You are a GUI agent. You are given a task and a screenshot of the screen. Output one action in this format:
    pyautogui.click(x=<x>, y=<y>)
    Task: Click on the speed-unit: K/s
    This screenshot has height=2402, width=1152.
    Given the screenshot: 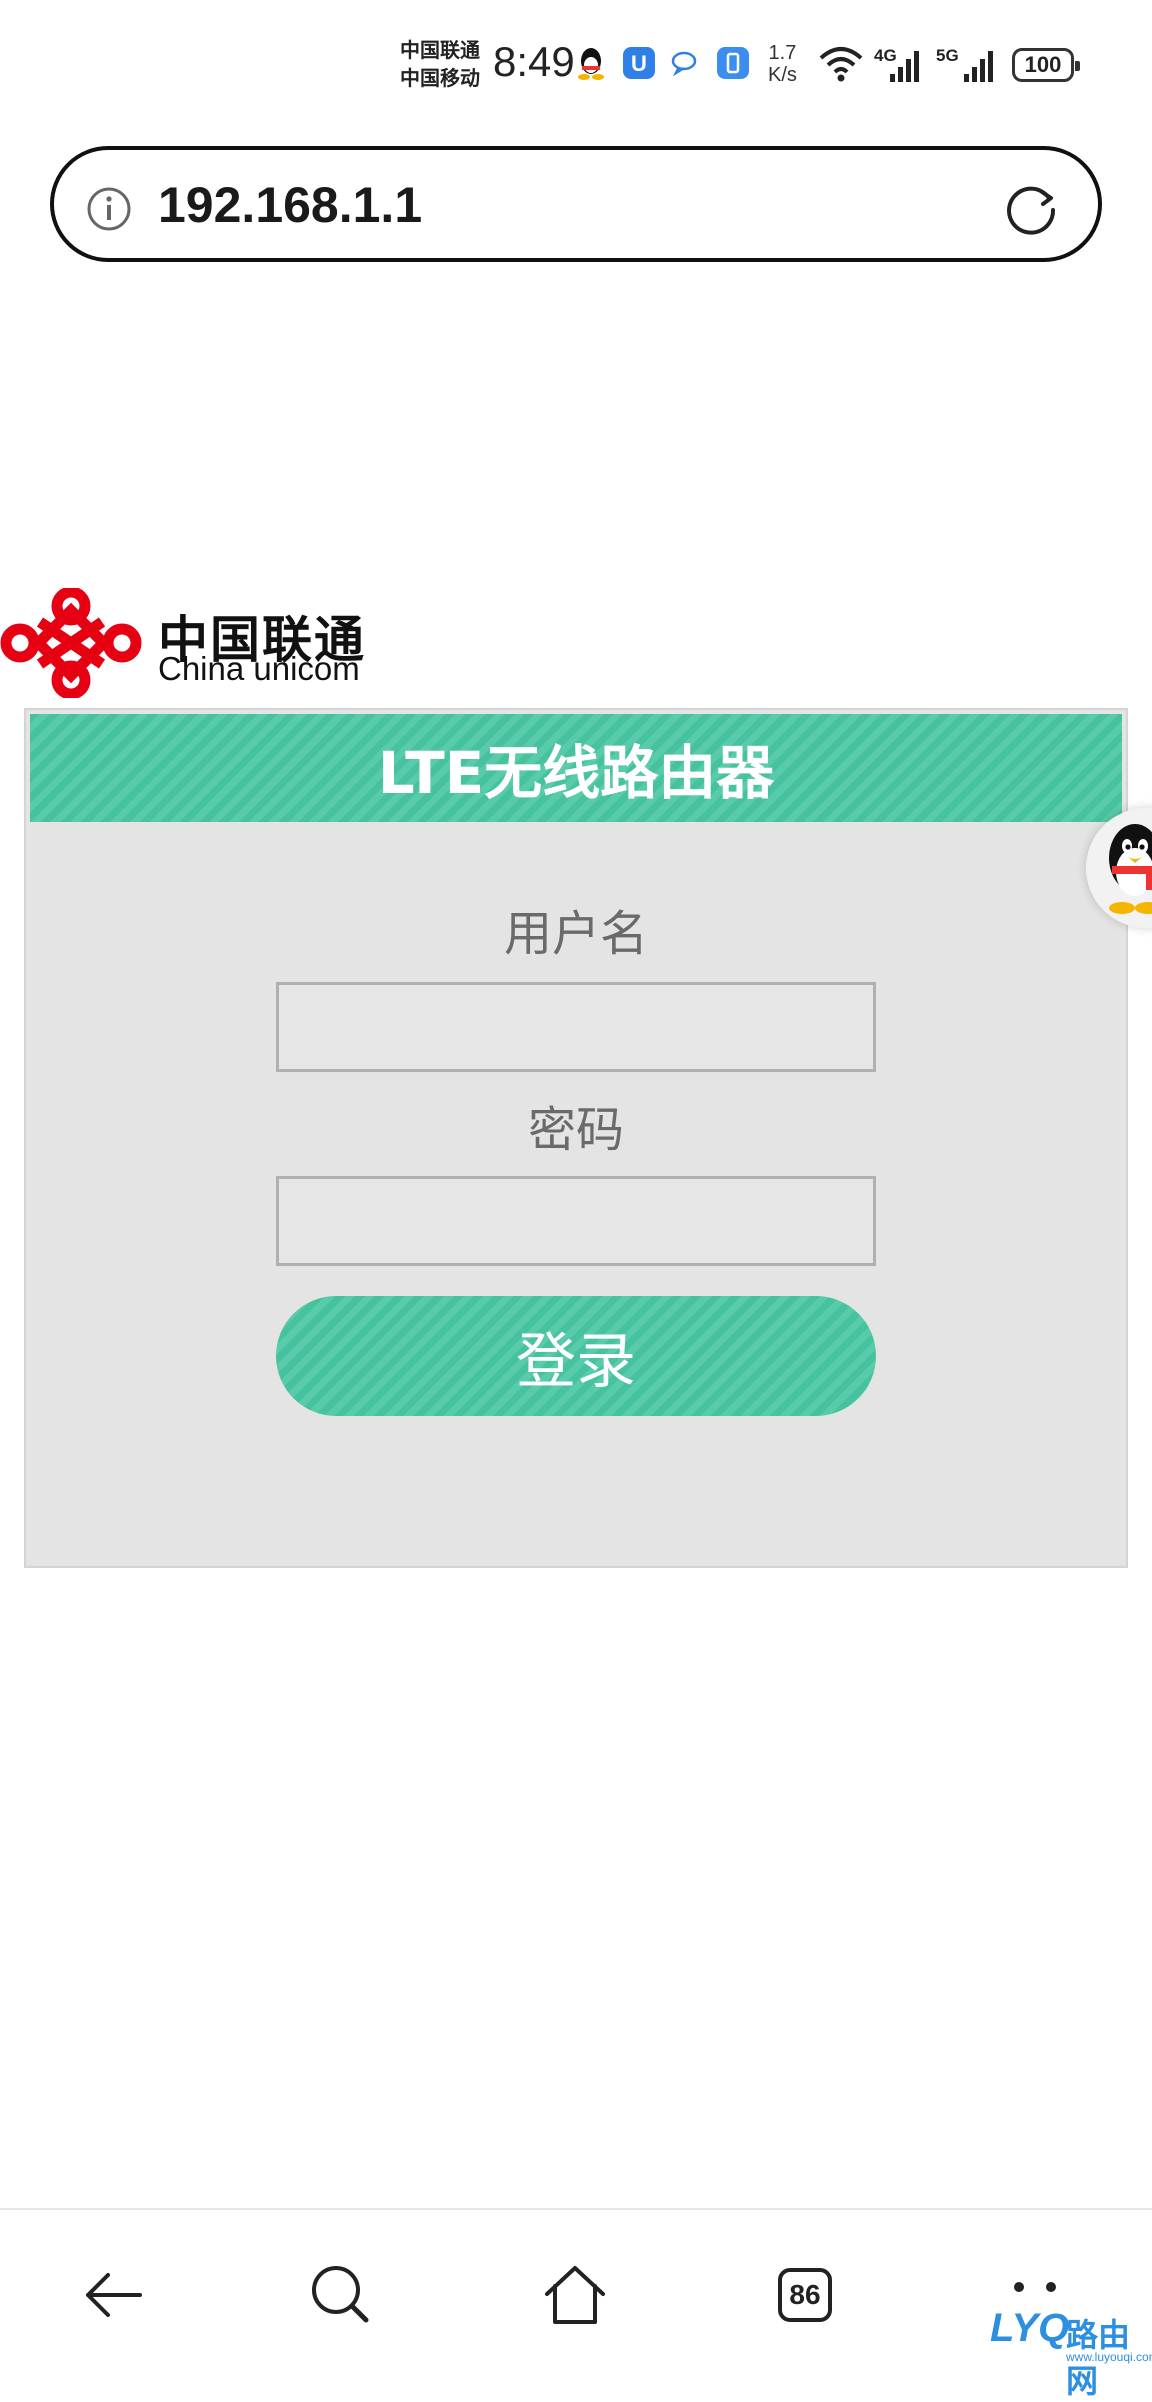 What is the action you would take?
    pyautogui.click(x=782, y=75)
    